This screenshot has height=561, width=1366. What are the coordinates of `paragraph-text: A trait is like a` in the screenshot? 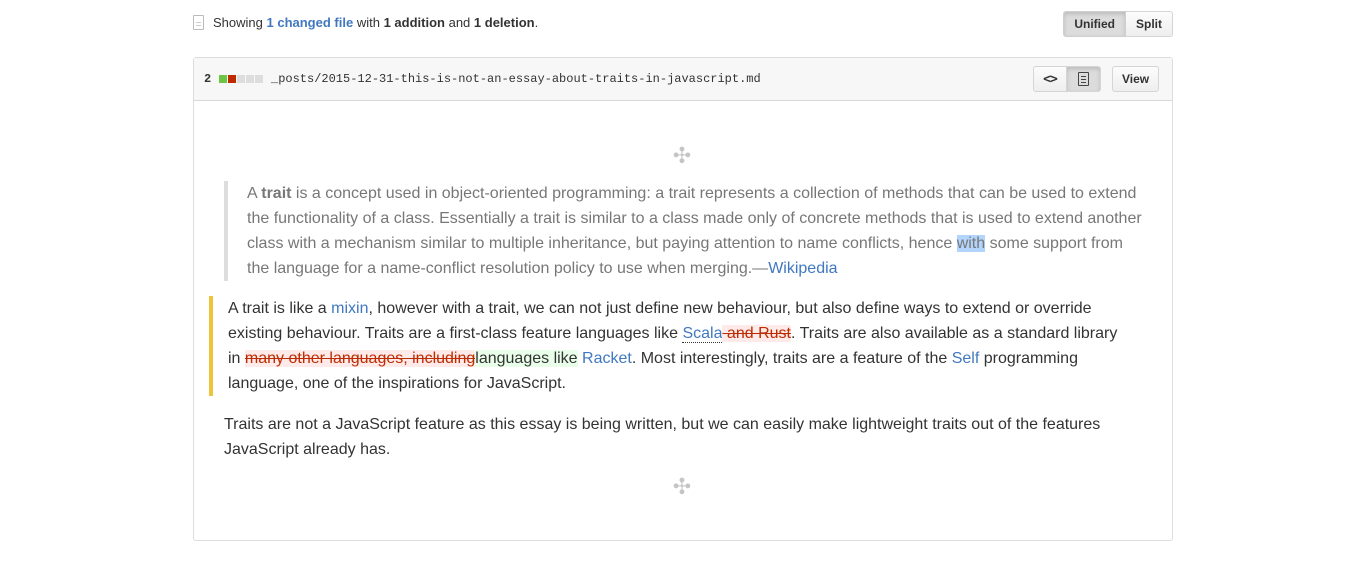 It's located at (280, 308).